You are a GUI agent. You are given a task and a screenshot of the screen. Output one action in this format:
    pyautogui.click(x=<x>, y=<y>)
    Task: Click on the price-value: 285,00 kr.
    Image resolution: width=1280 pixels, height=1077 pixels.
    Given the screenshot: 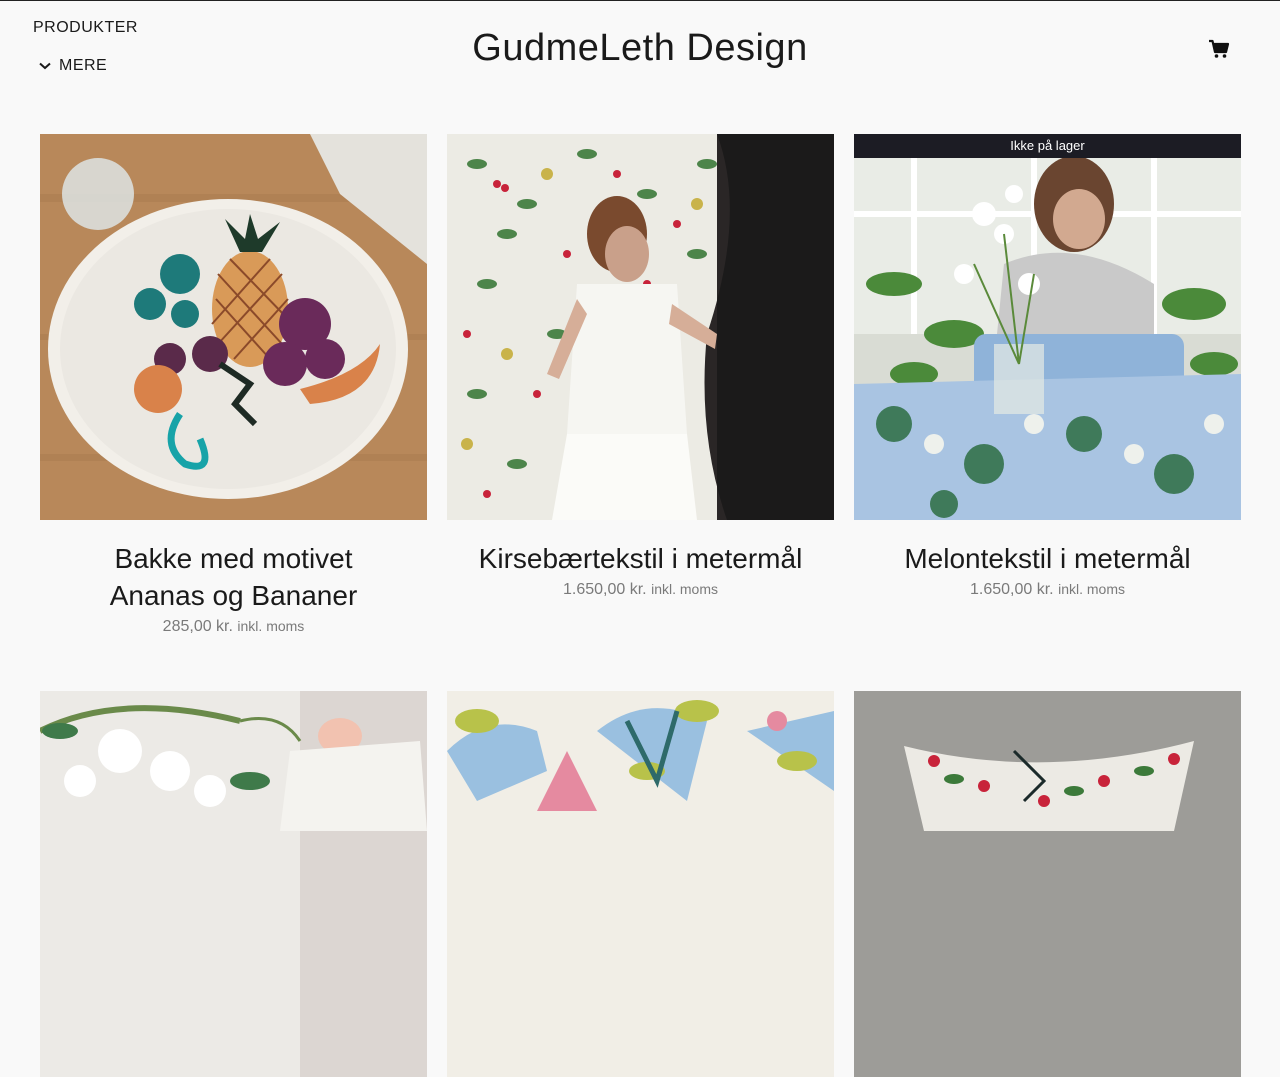 What is the action you would take?
    pyautogui.click(x=197, y=626)
    